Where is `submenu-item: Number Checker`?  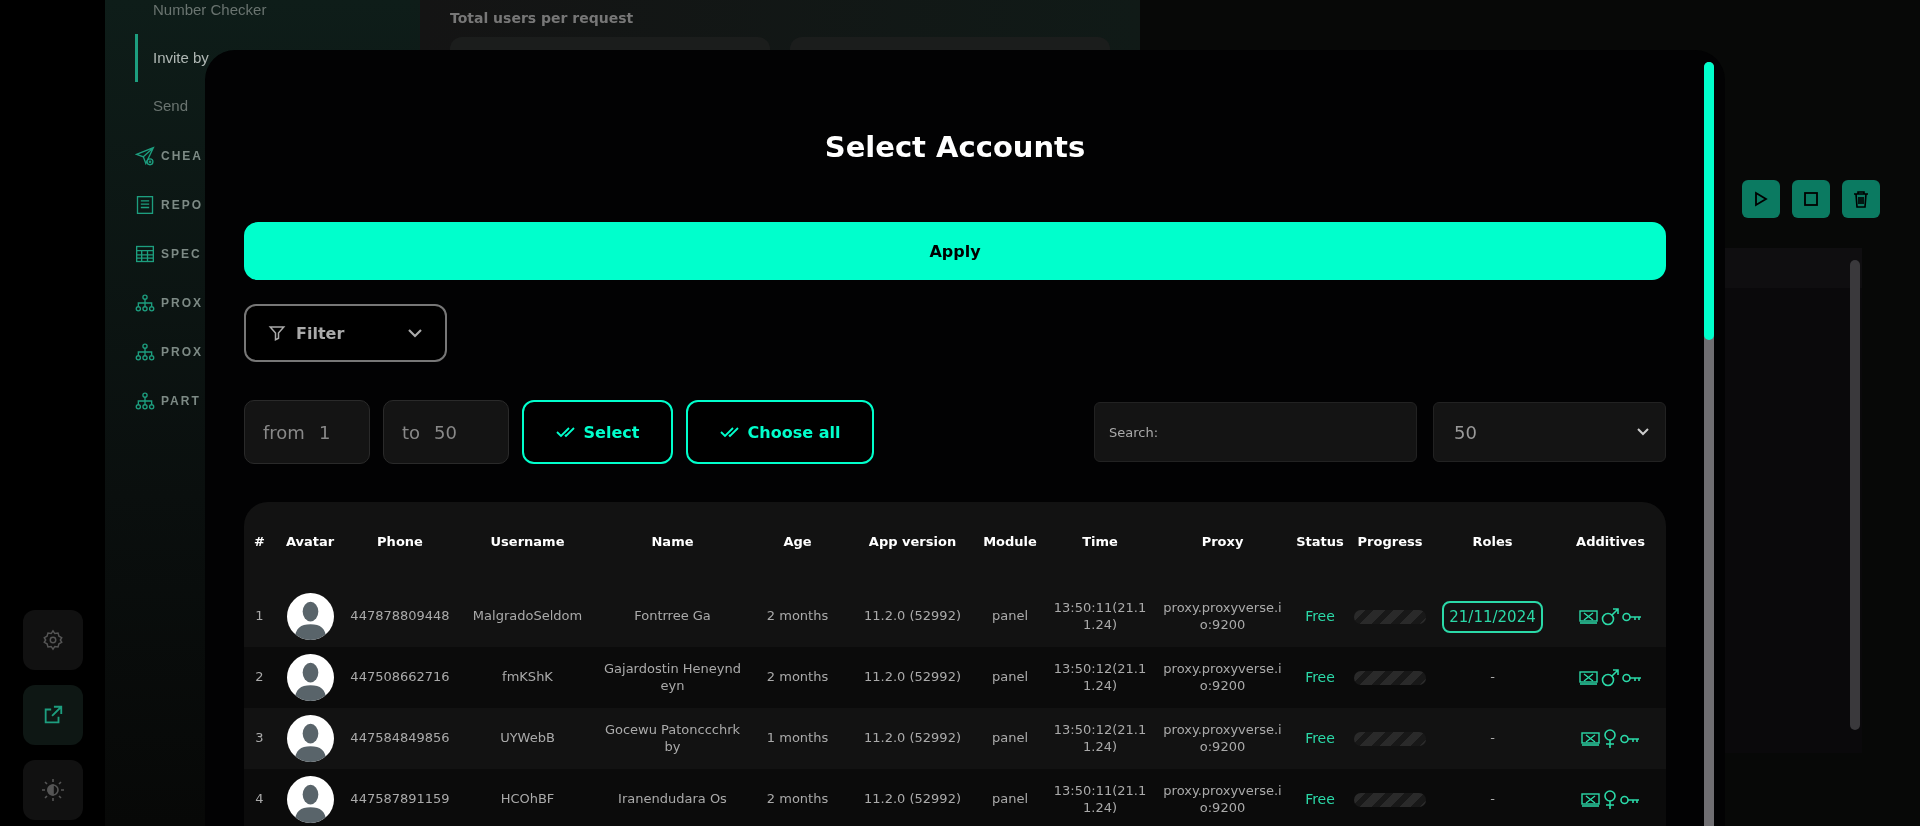
submenu-item: Number Checker is located at coordinates (277, 17).